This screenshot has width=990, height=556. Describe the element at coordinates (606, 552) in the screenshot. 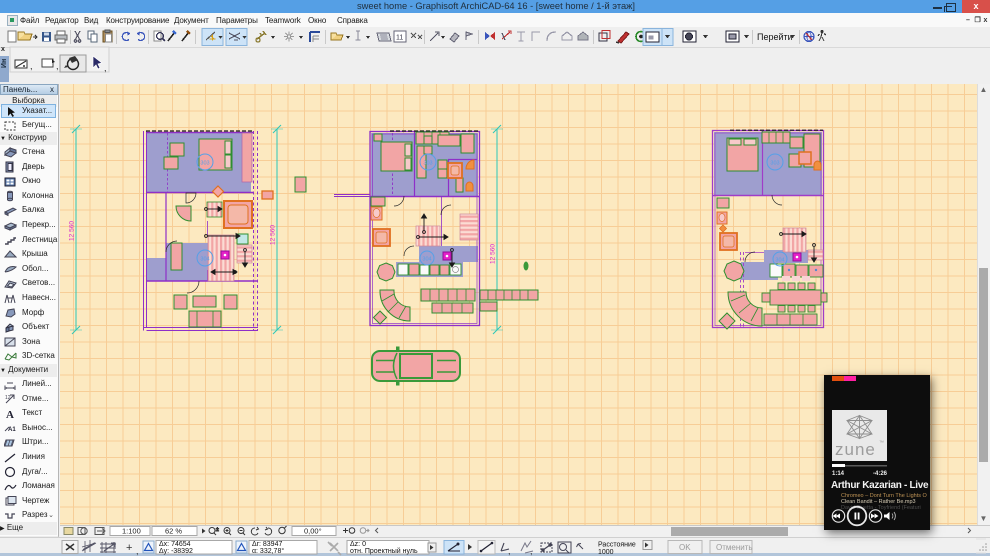

I see `svg-text: 1000` at that location.